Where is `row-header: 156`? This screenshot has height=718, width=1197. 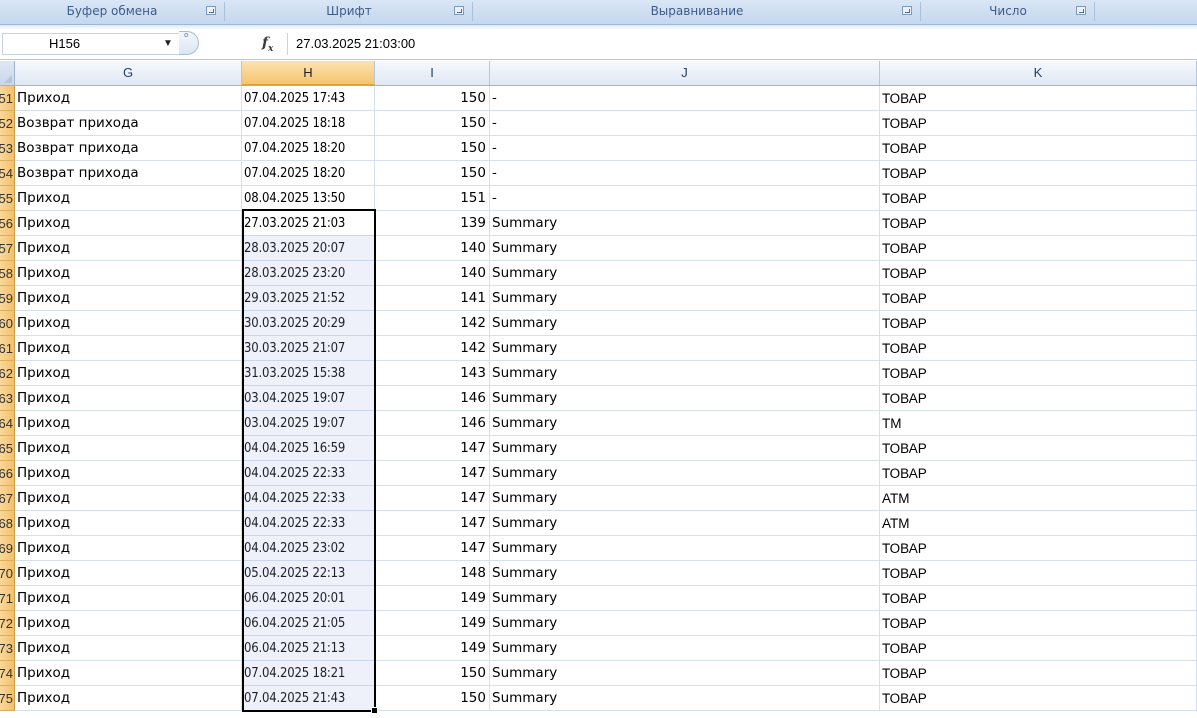 row-header: 156 is located at coordinates (7, 223).